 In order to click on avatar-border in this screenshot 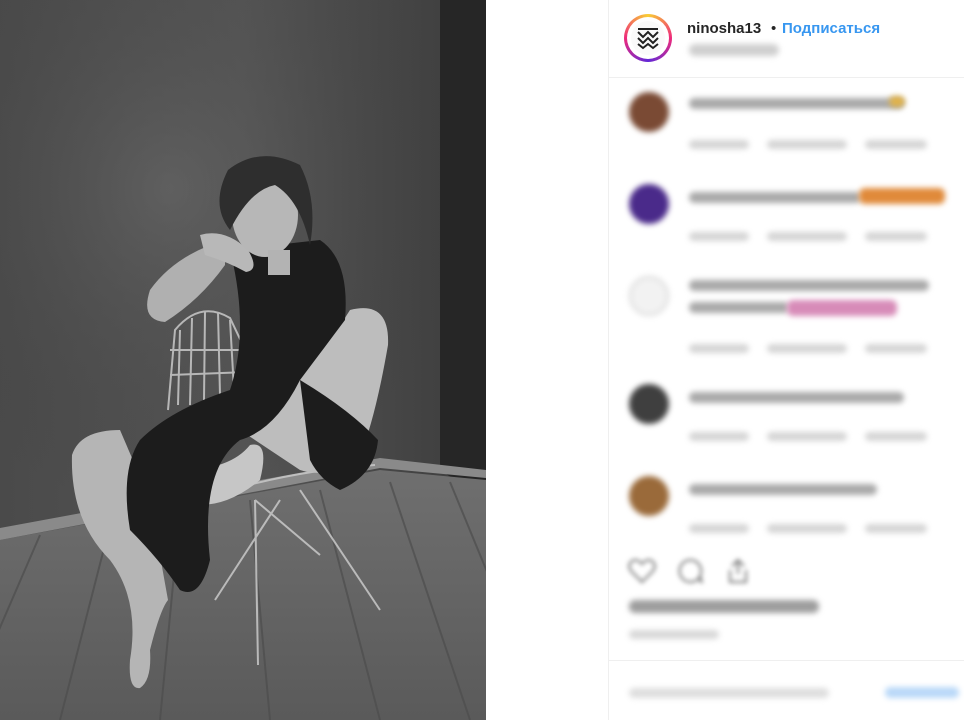, I will do `click(648, 38)`.